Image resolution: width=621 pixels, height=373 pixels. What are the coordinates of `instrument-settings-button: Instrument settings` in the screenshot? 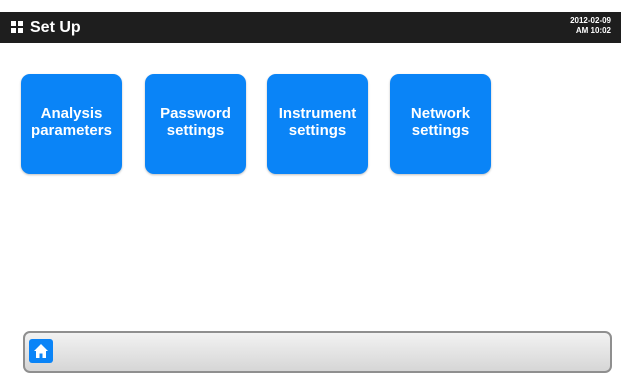 It's located at (317, 124).